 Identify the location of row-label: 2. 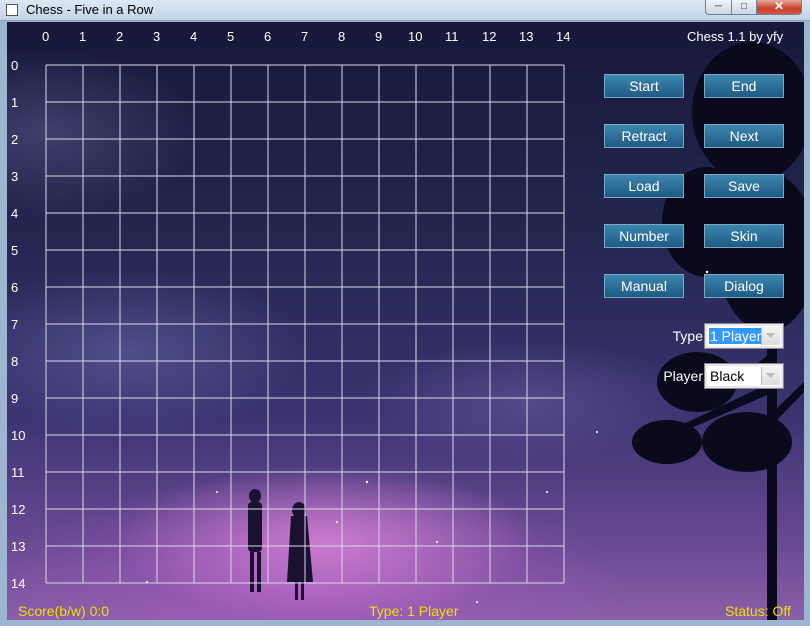
(15, 139).